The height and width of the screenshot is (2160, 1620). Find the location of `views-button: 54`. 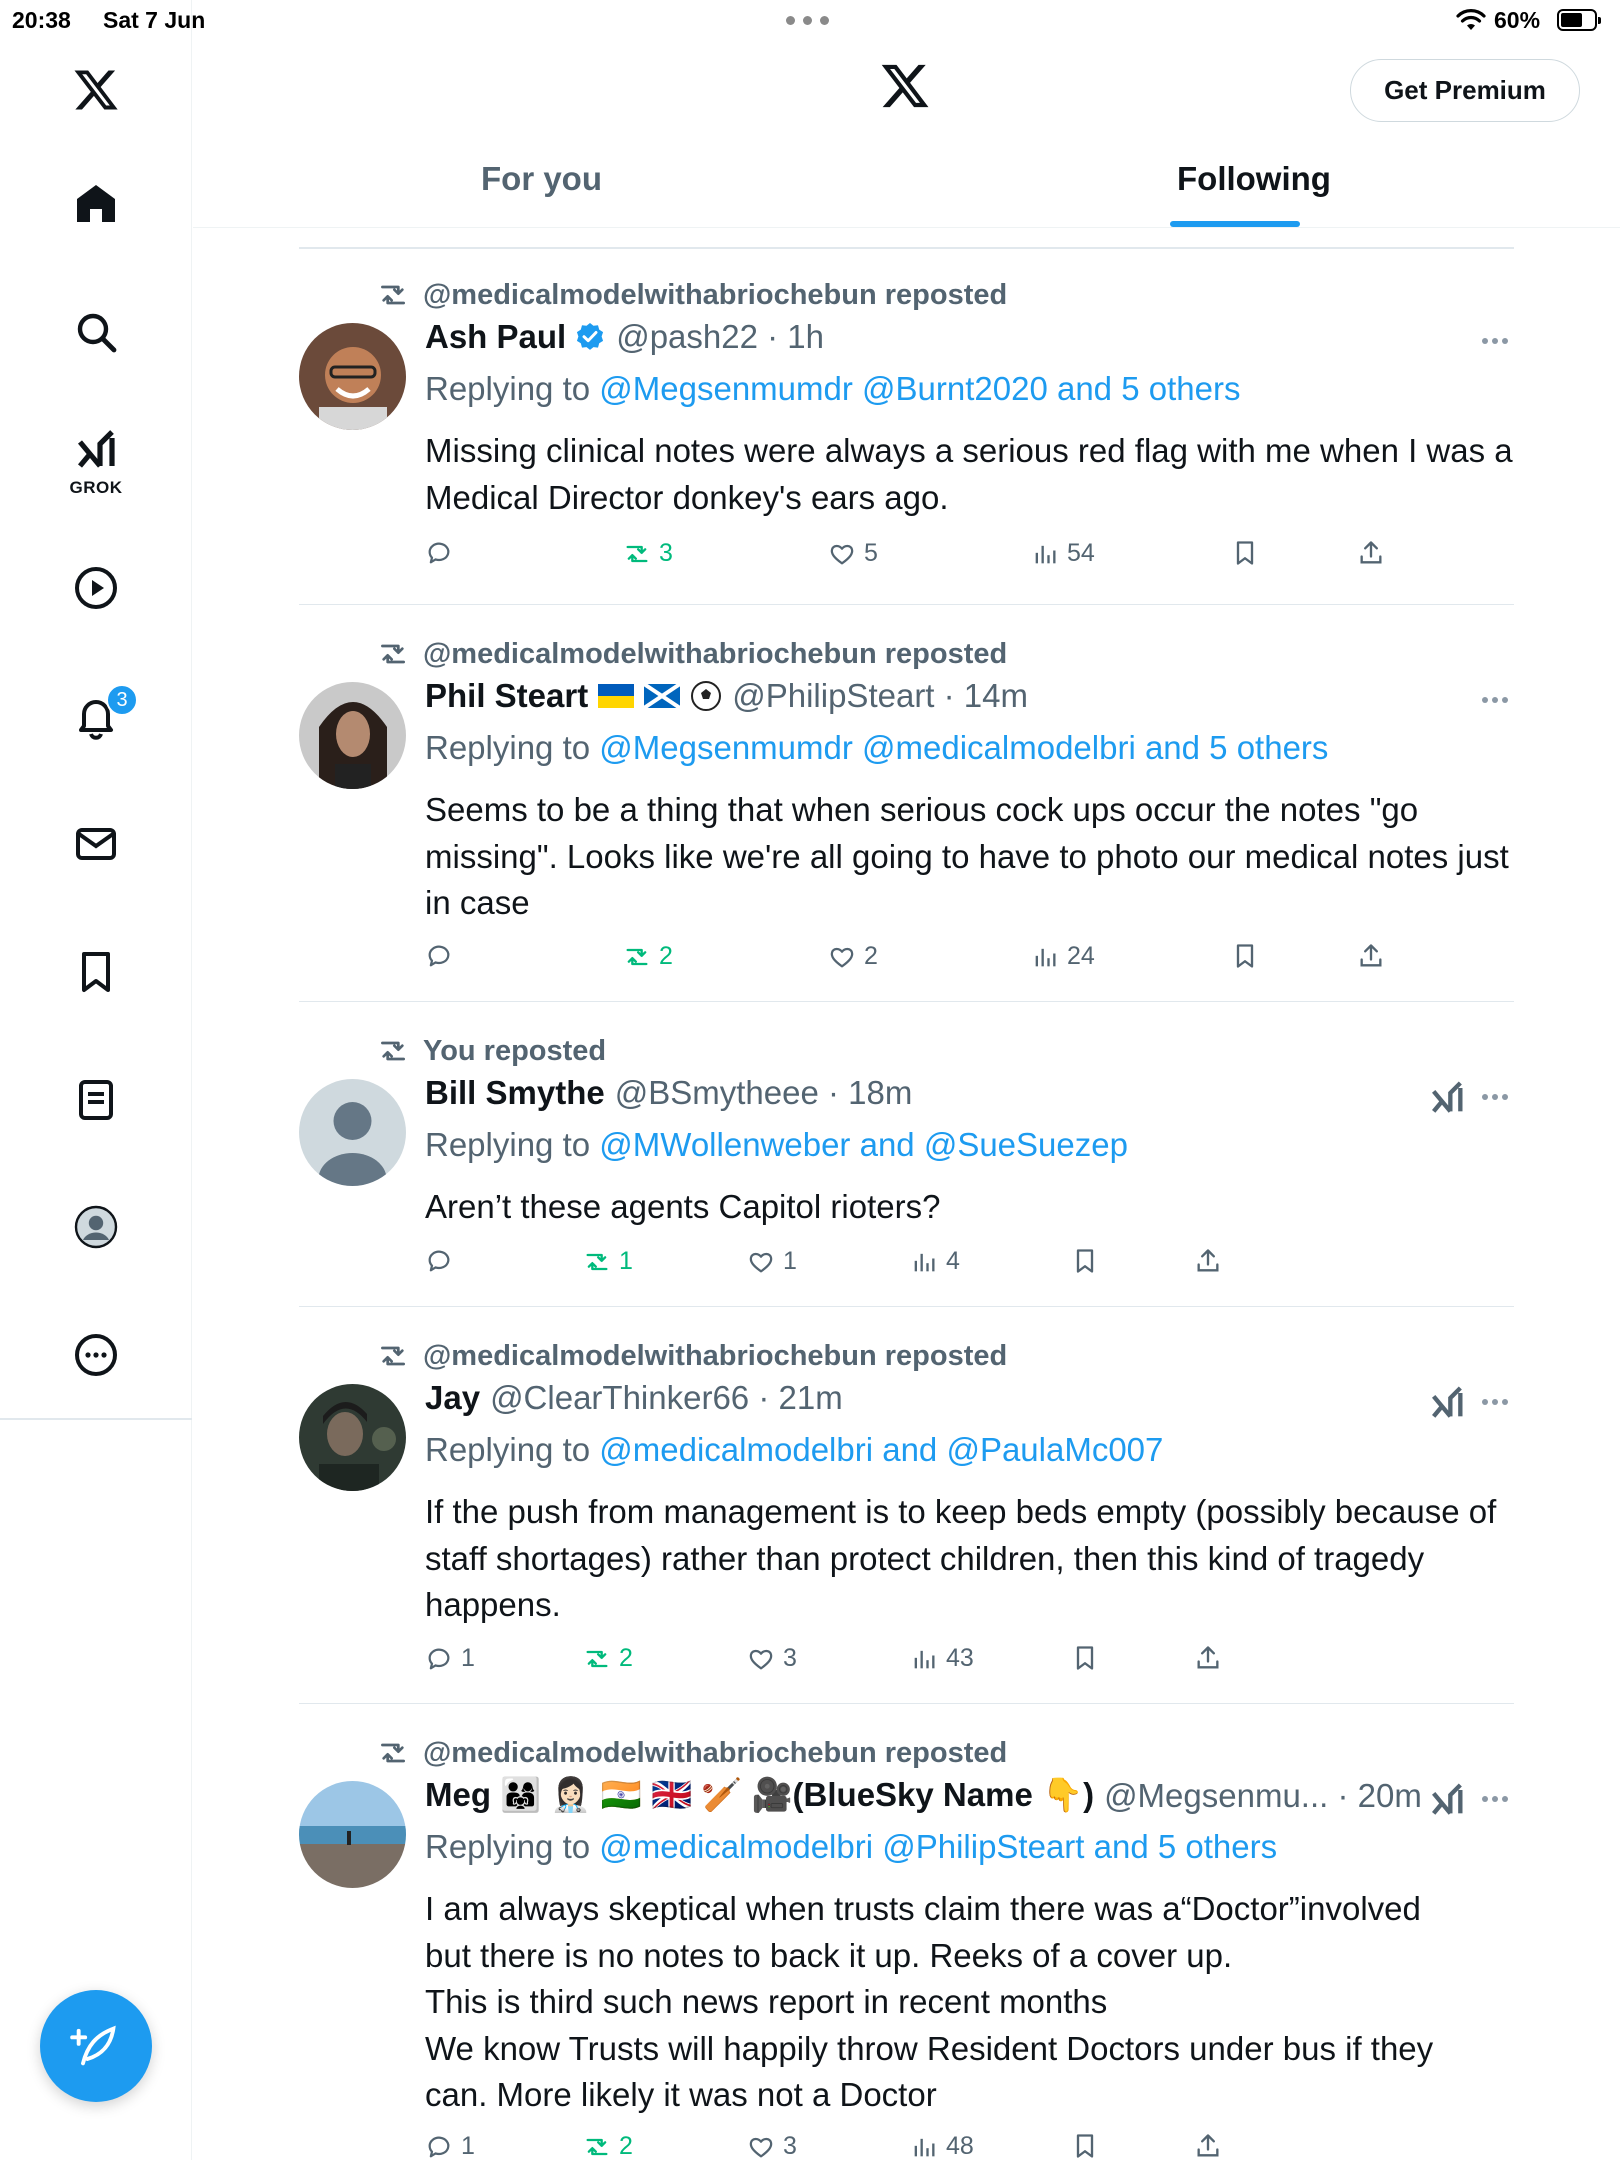

views-button: 54 is located at coordinates (1063, 553).